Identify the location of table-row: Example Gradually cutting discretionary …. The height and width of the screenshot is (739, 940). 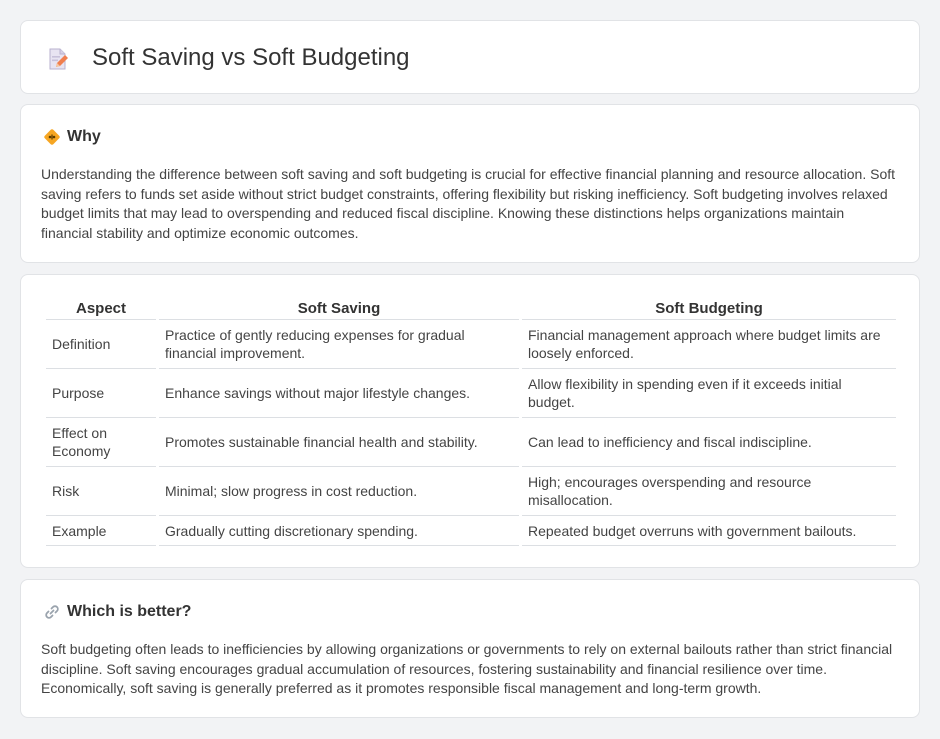
(471, 531).